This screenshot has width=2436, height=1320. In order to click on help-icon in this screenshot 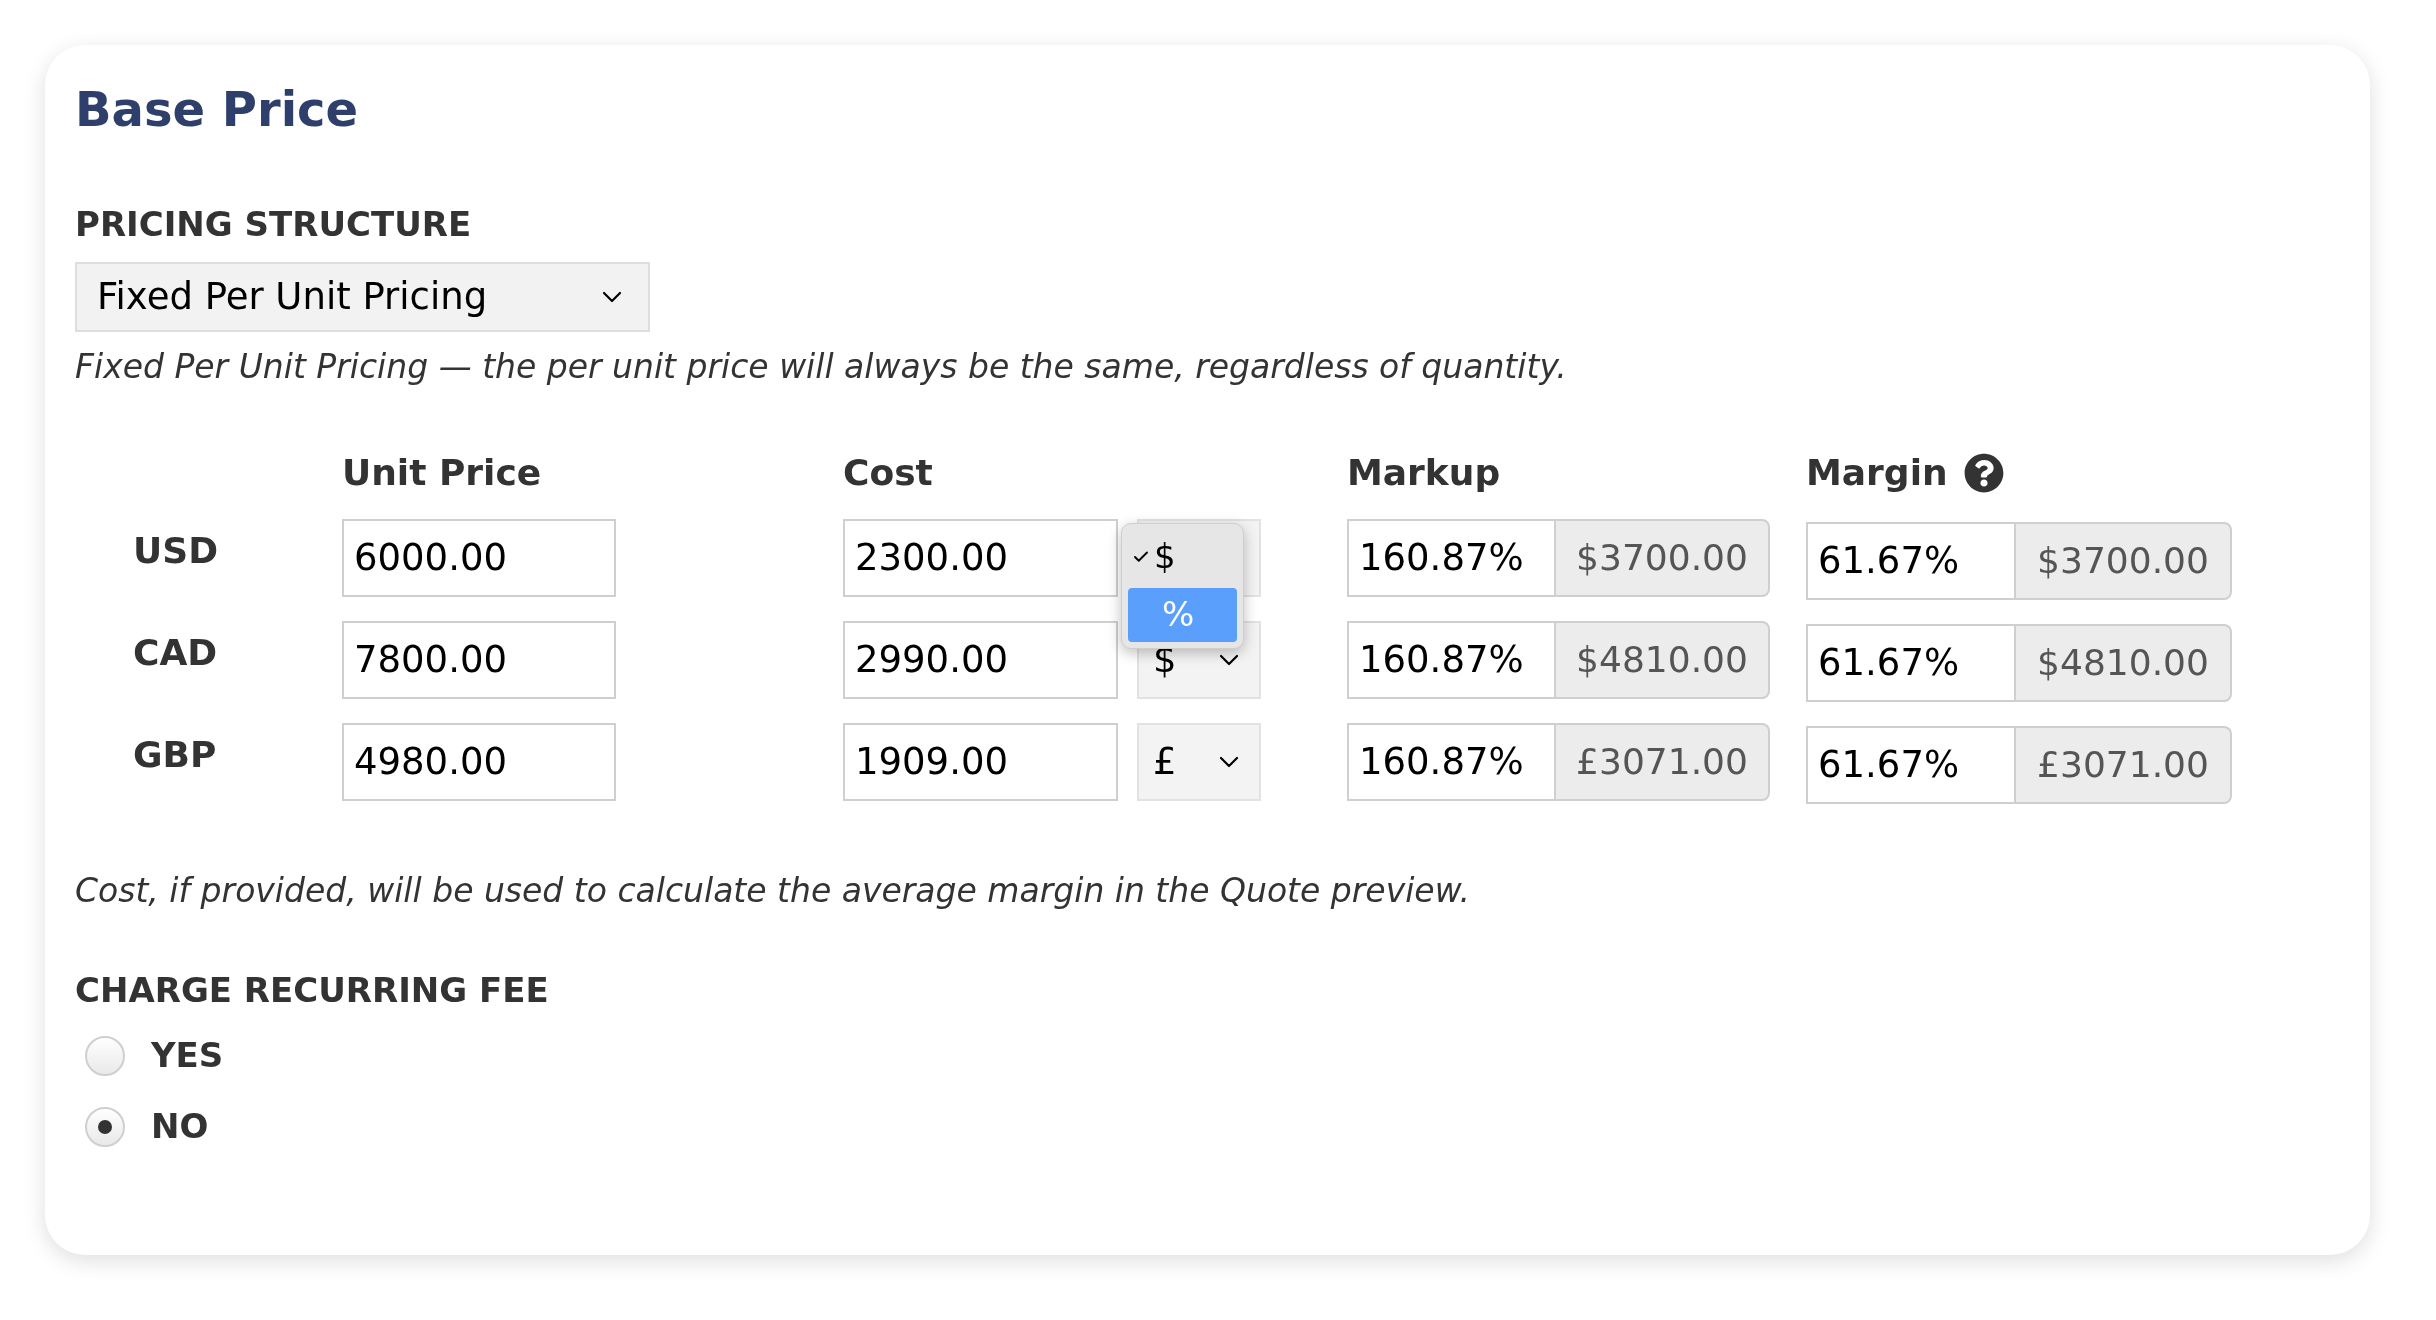, I will do `click(1983, 472)`.